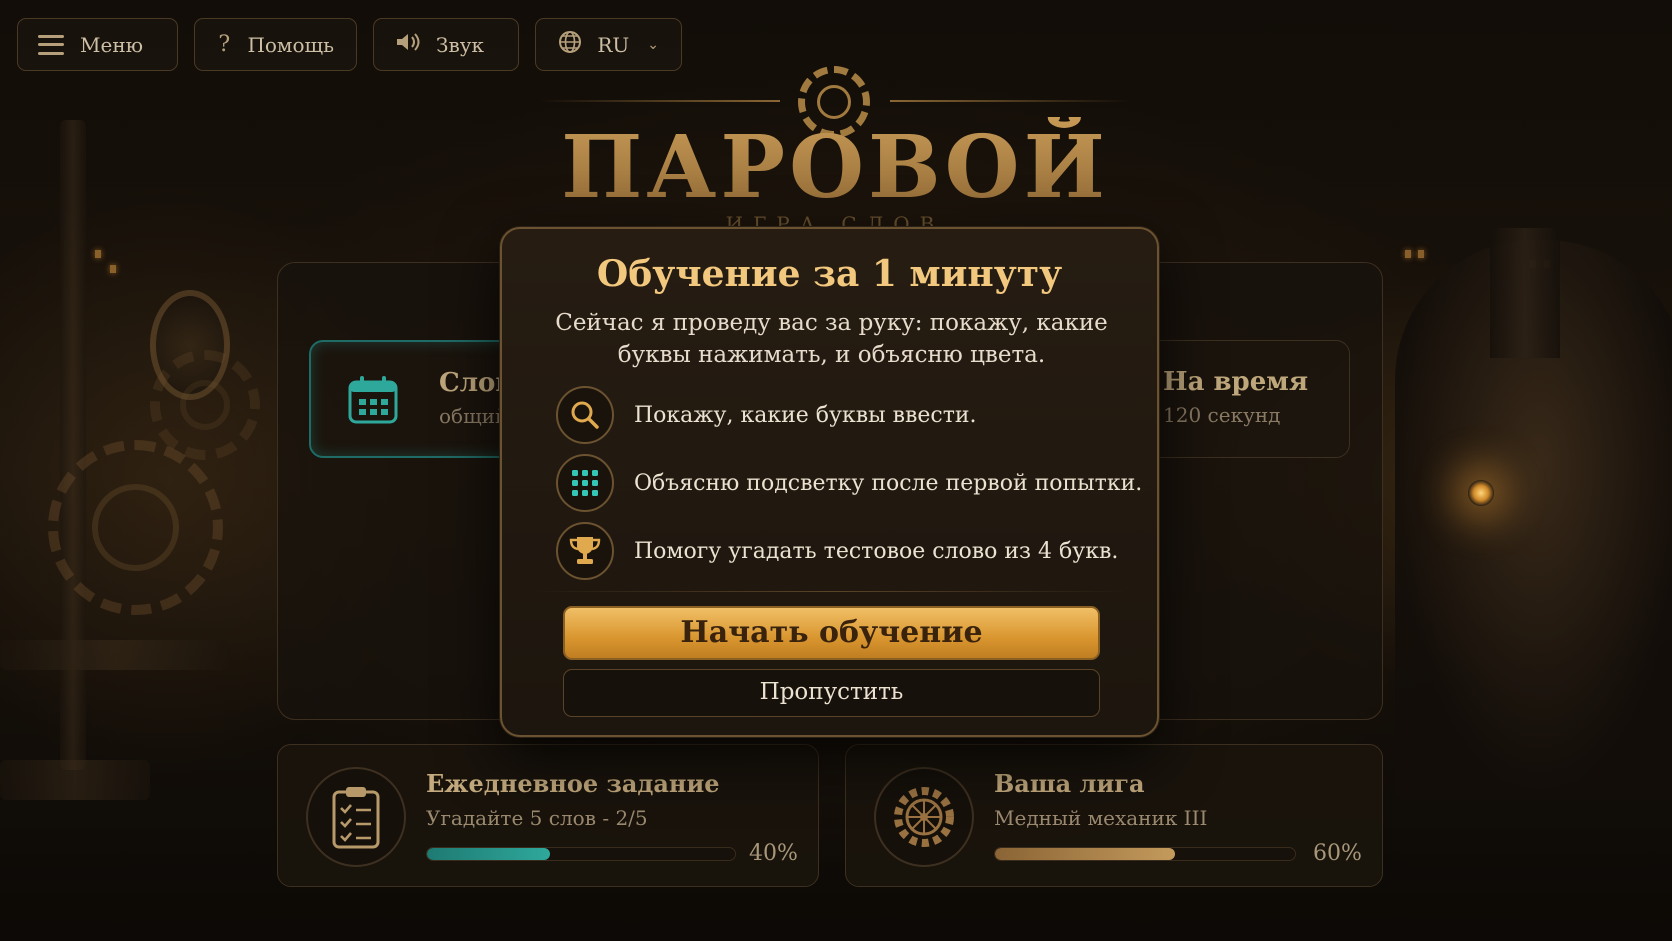 Image resolution: width=1672 pixels, height=941 pixels. Describe the element at coordinates (1085, 854) in the screenshot. I see `league-progress-fill` at that location.